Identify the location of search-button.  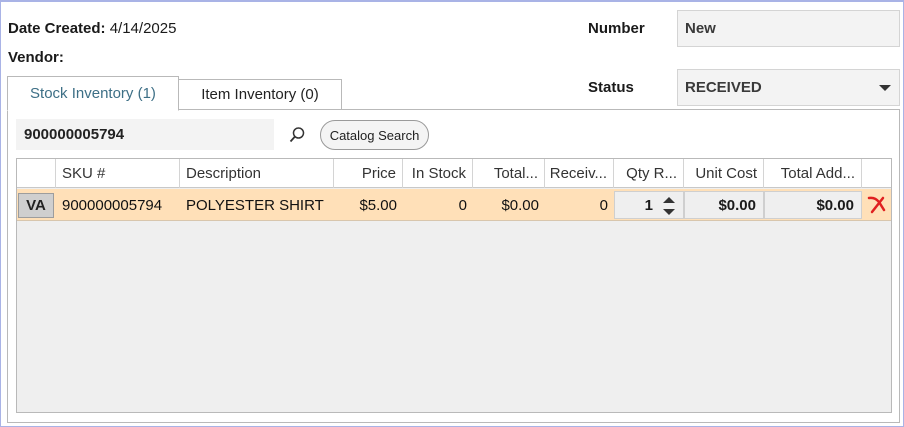
(297, 134).